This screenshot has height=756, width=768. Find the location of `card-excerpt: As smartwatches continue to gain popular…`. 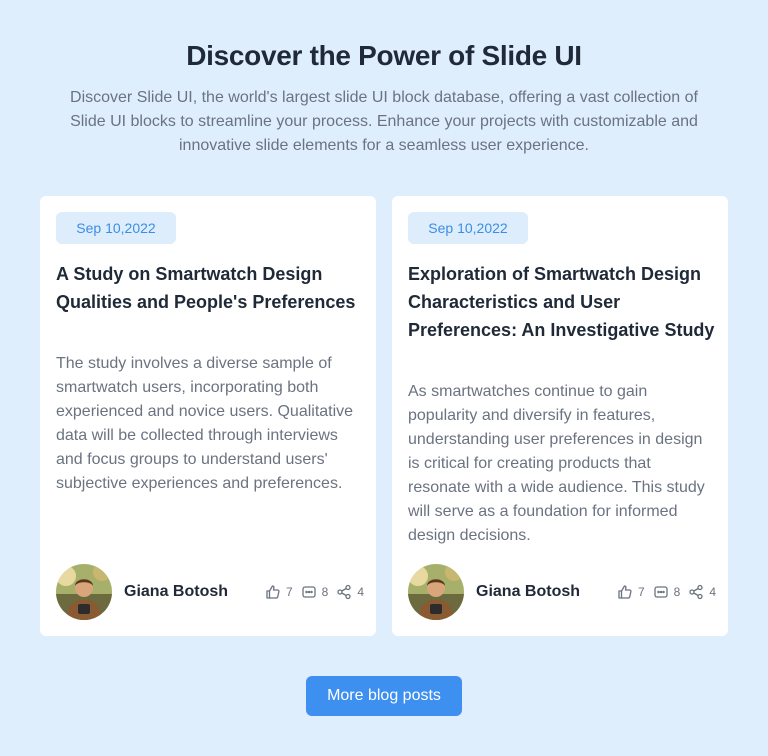

card-excerpt: As smartwatches continue to gain popular… is located at coordinates (556, 463).